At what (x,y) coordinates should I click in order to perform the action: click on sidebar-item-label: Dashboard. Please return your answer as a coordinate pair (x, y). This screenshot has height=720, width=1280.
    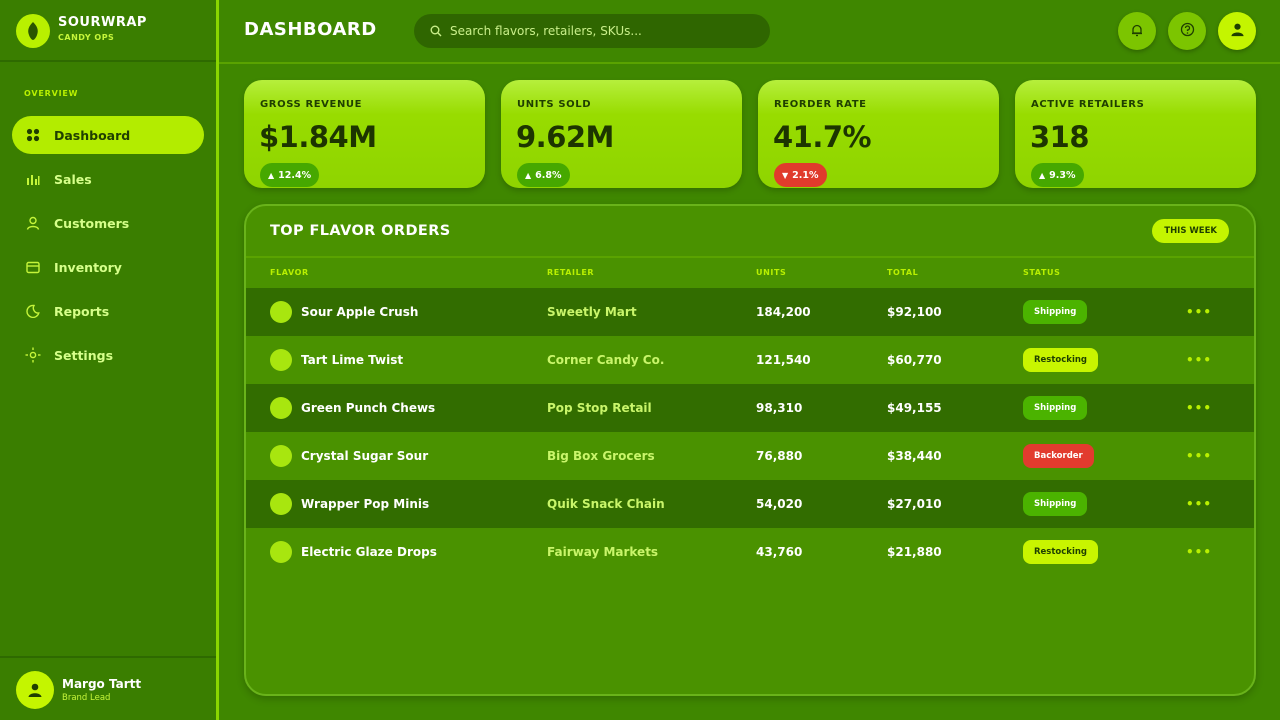
    Looking at the image, I should click on (92, 135).